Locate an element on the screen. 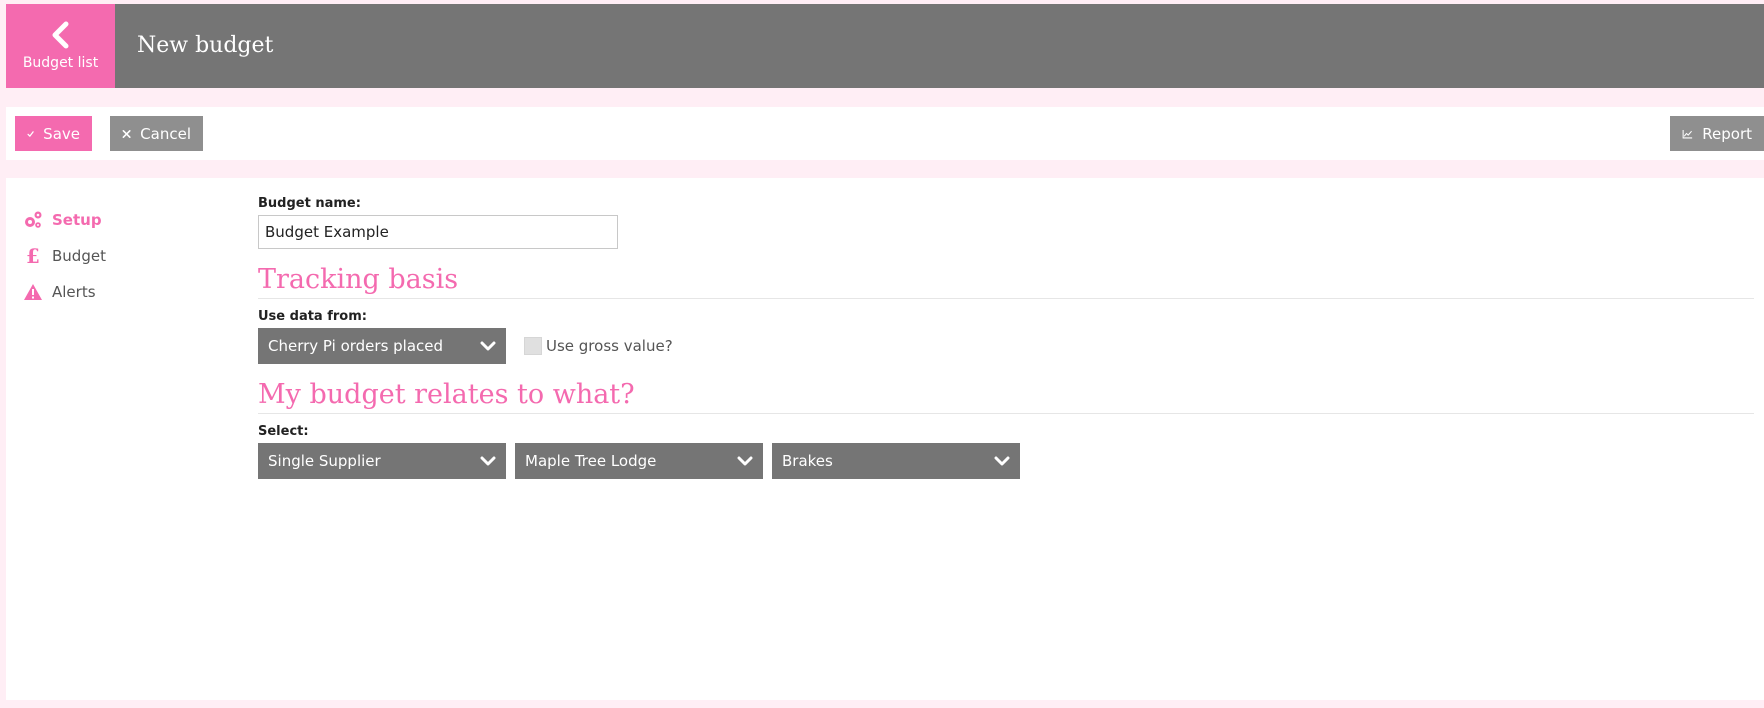 The image size is (1764, 708). warning-icon is located at coordinates (33, 292).